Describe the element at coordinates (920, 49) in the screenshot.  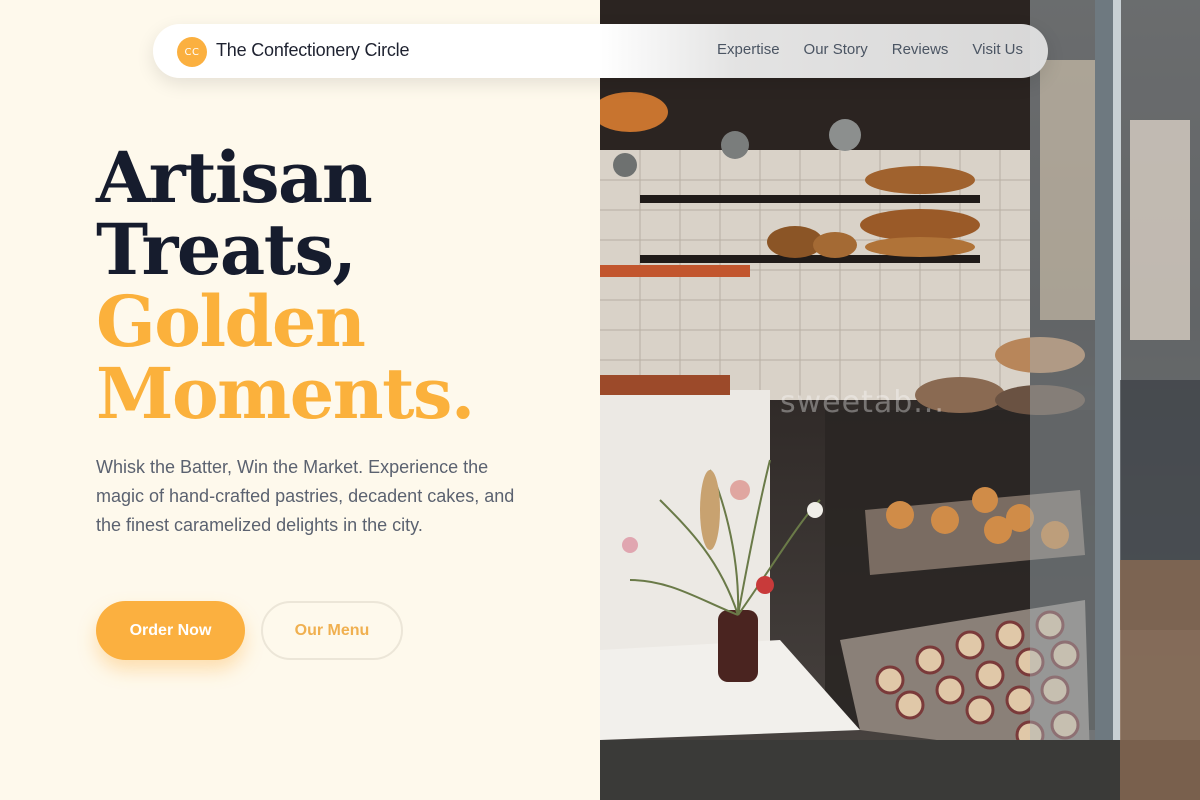
I see `nav-link-reviews: Reviews` at that location.